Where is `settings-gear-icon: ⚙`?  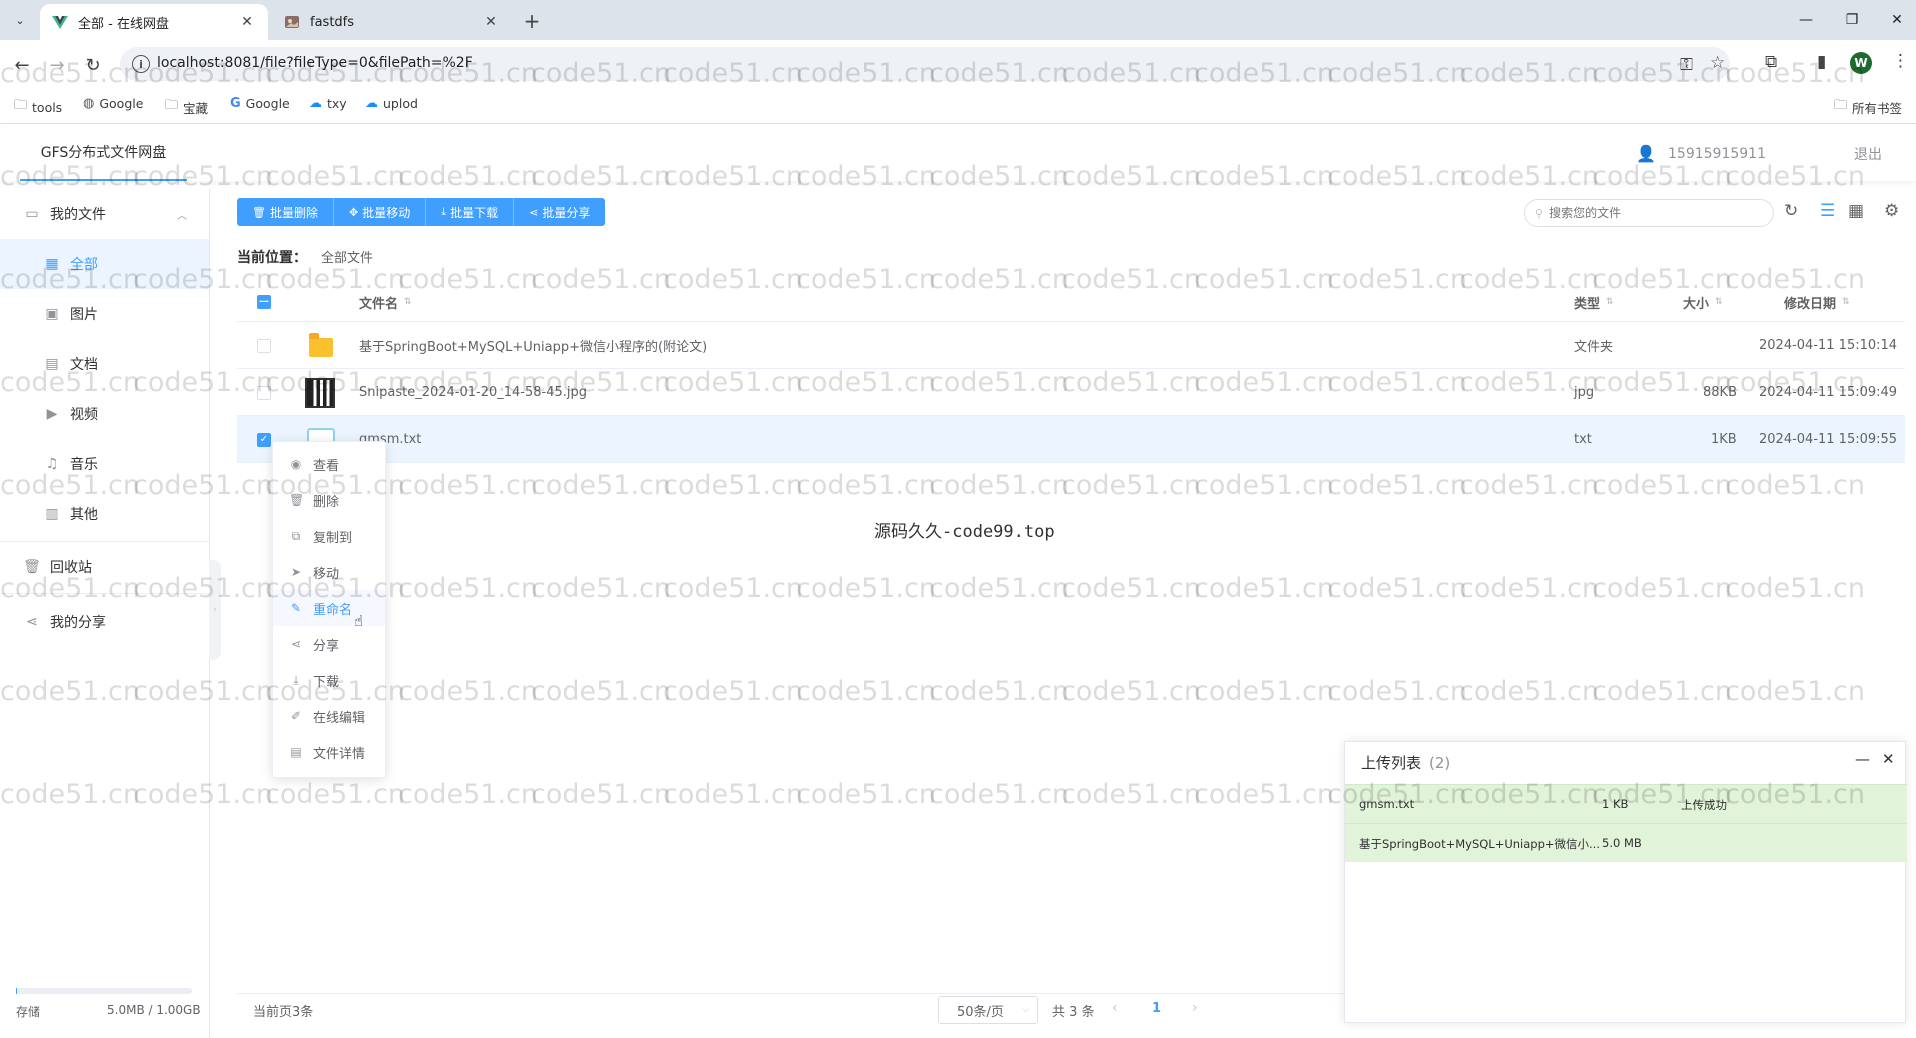 settings-gear-icon: ⚙ is located at coordinates (1891, 211).